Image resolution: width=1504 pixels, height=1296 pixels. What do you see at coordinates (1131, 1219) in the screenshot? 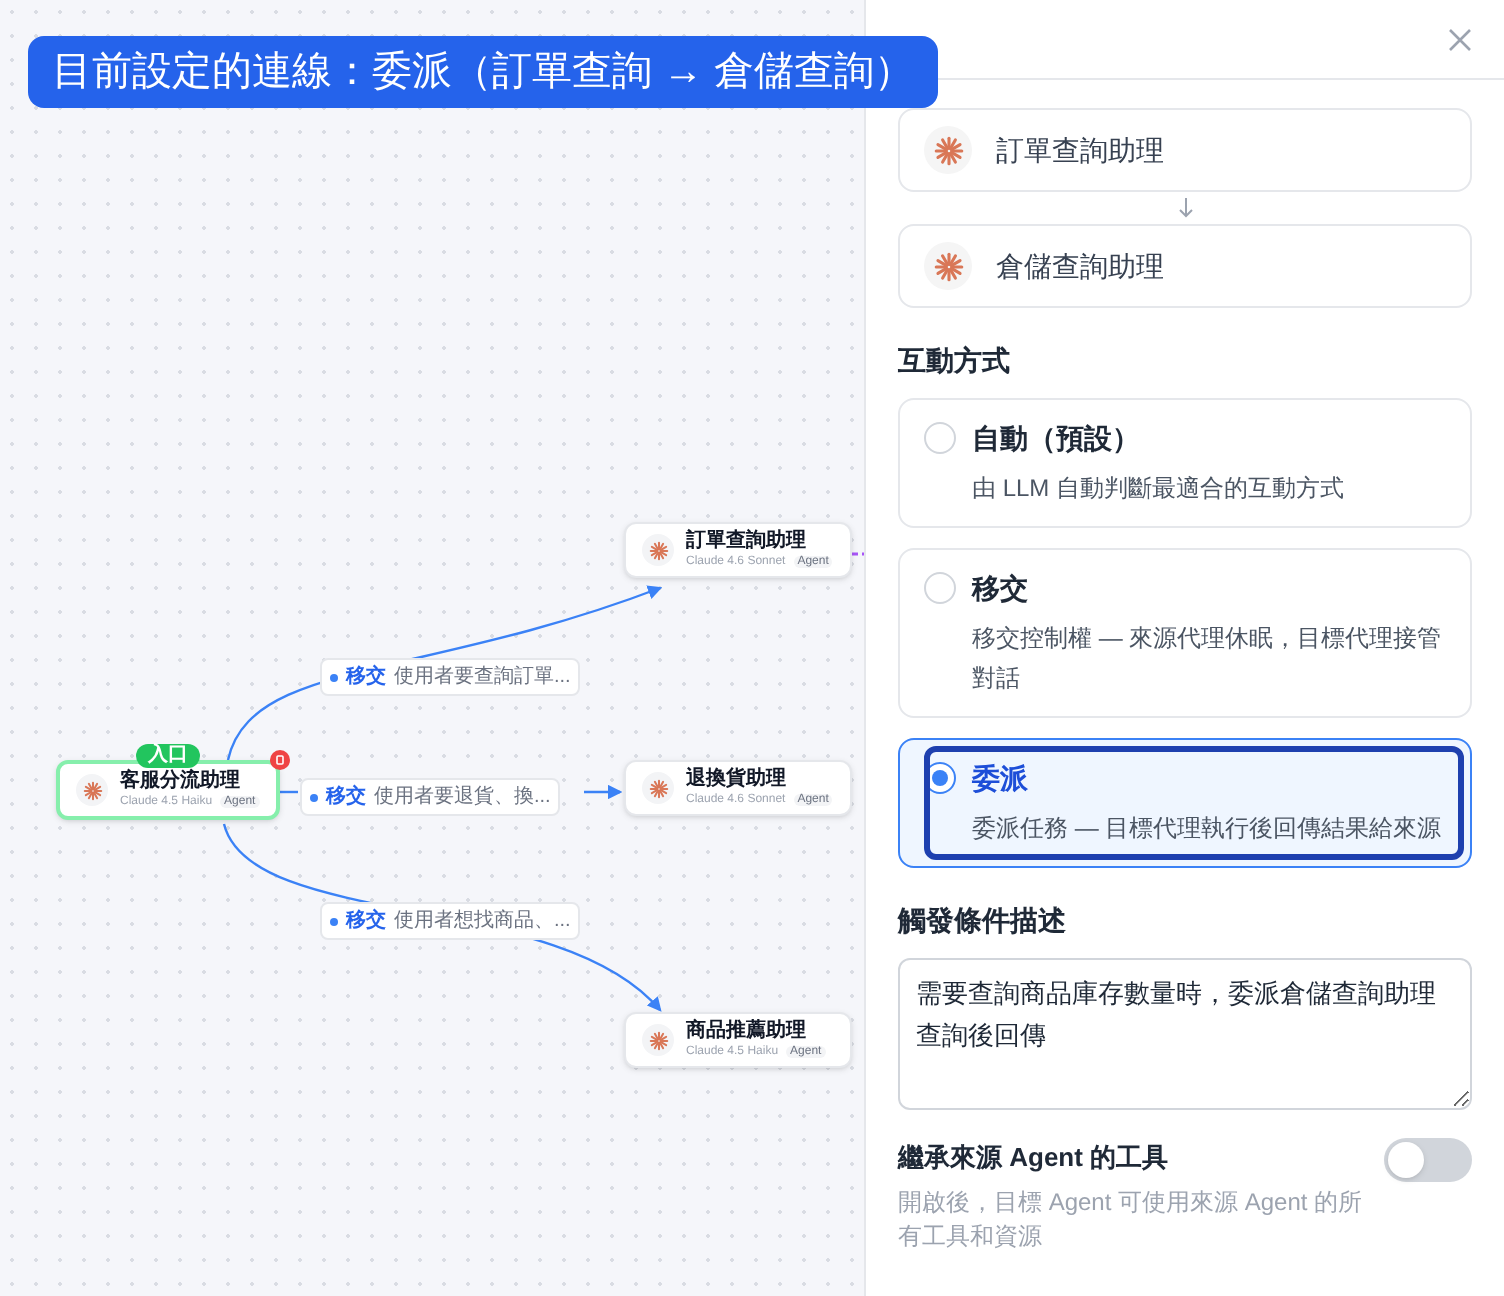
I see `toggle-description: 開啟後，目標 Agent 可使用來源 Agent 的所有工具和資源` at bounding box center [1131, 1219].